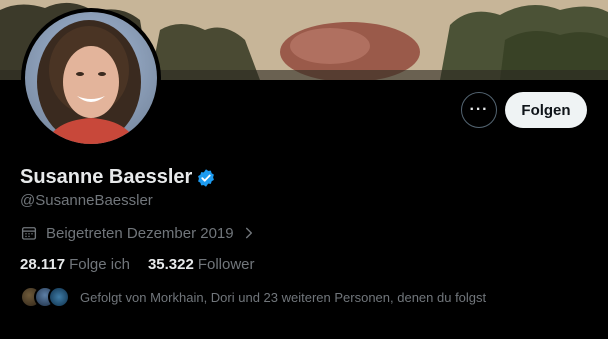  I want to click on more-horizontal-icon: ···, so click(479, 109).